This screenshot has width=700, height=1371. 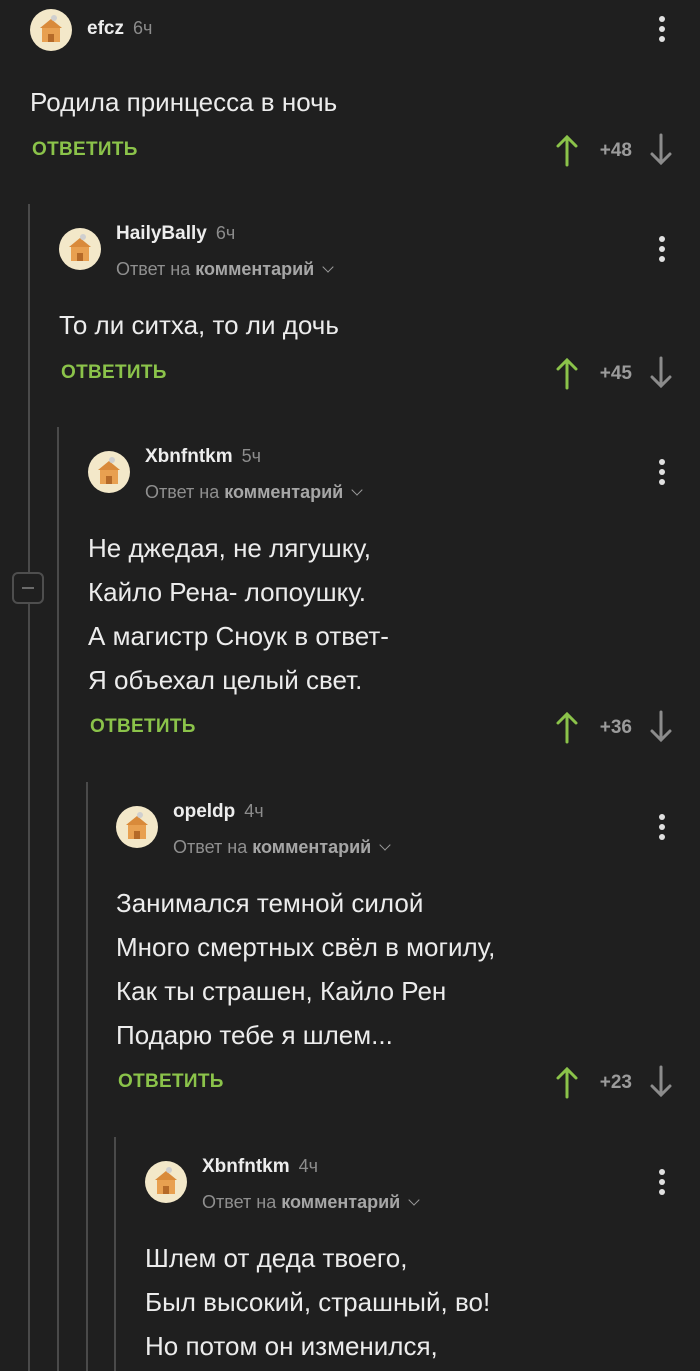 What do you see at coordinates (184, 102) in the screenshot?
I see `comment-text-line: Родила принцесса в ночь` at bounding box center [184, 102].